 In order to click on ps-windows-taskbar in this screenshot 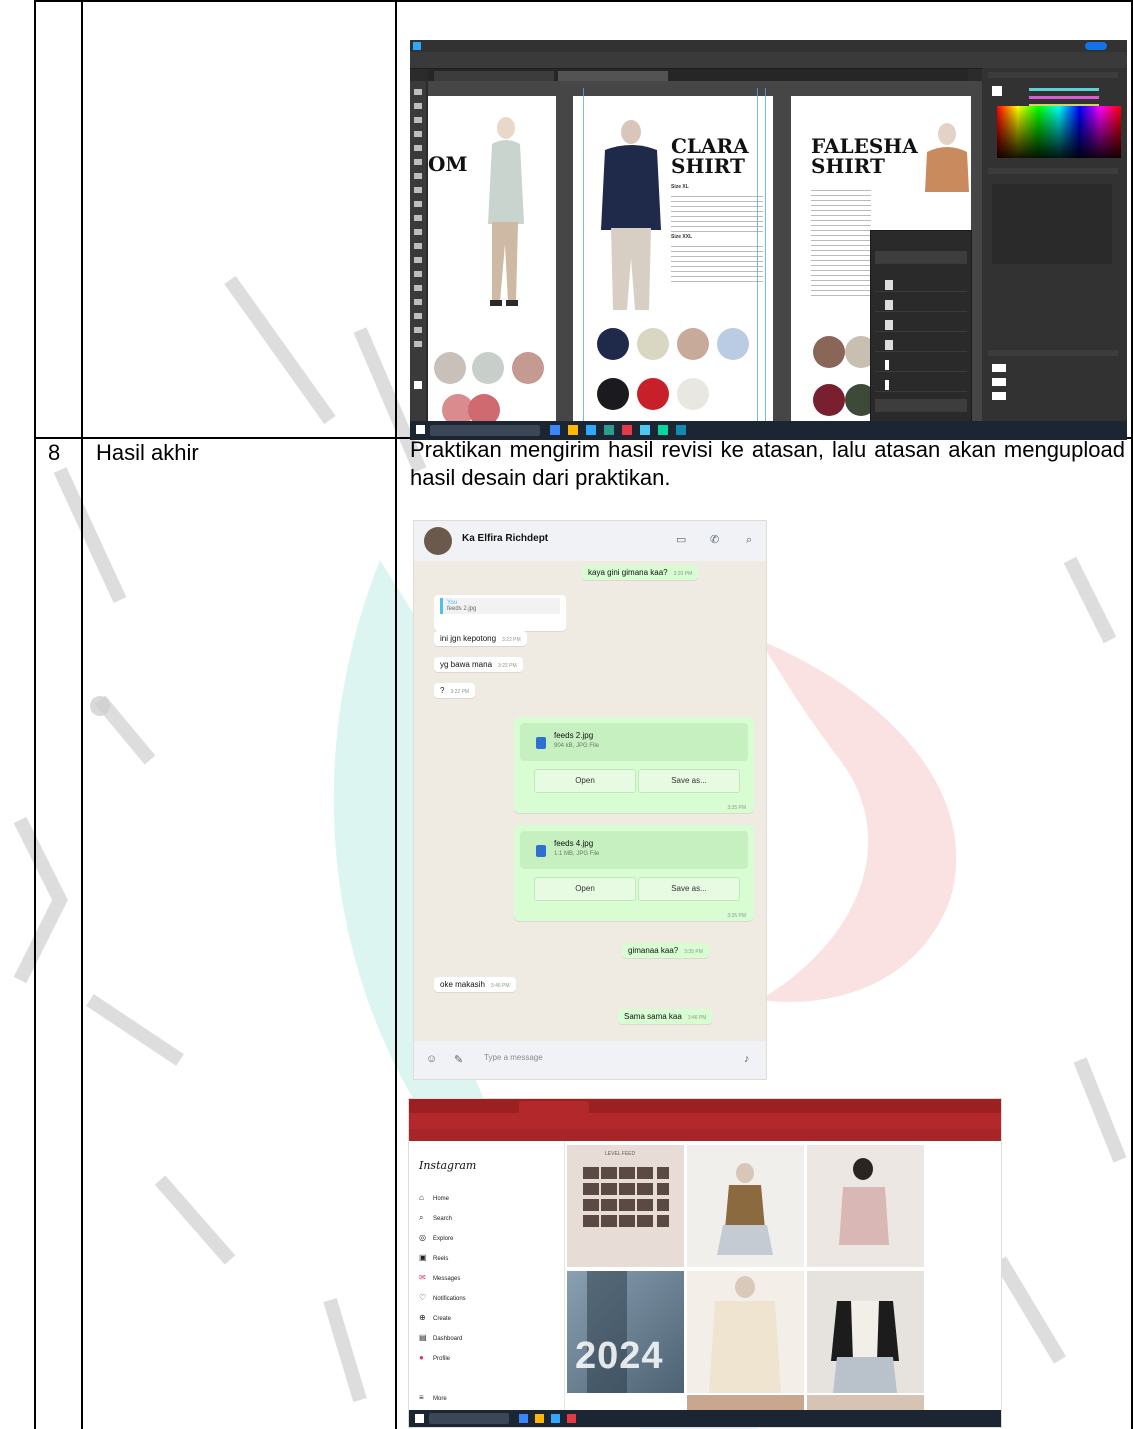, I will do `click(768, 430)`.